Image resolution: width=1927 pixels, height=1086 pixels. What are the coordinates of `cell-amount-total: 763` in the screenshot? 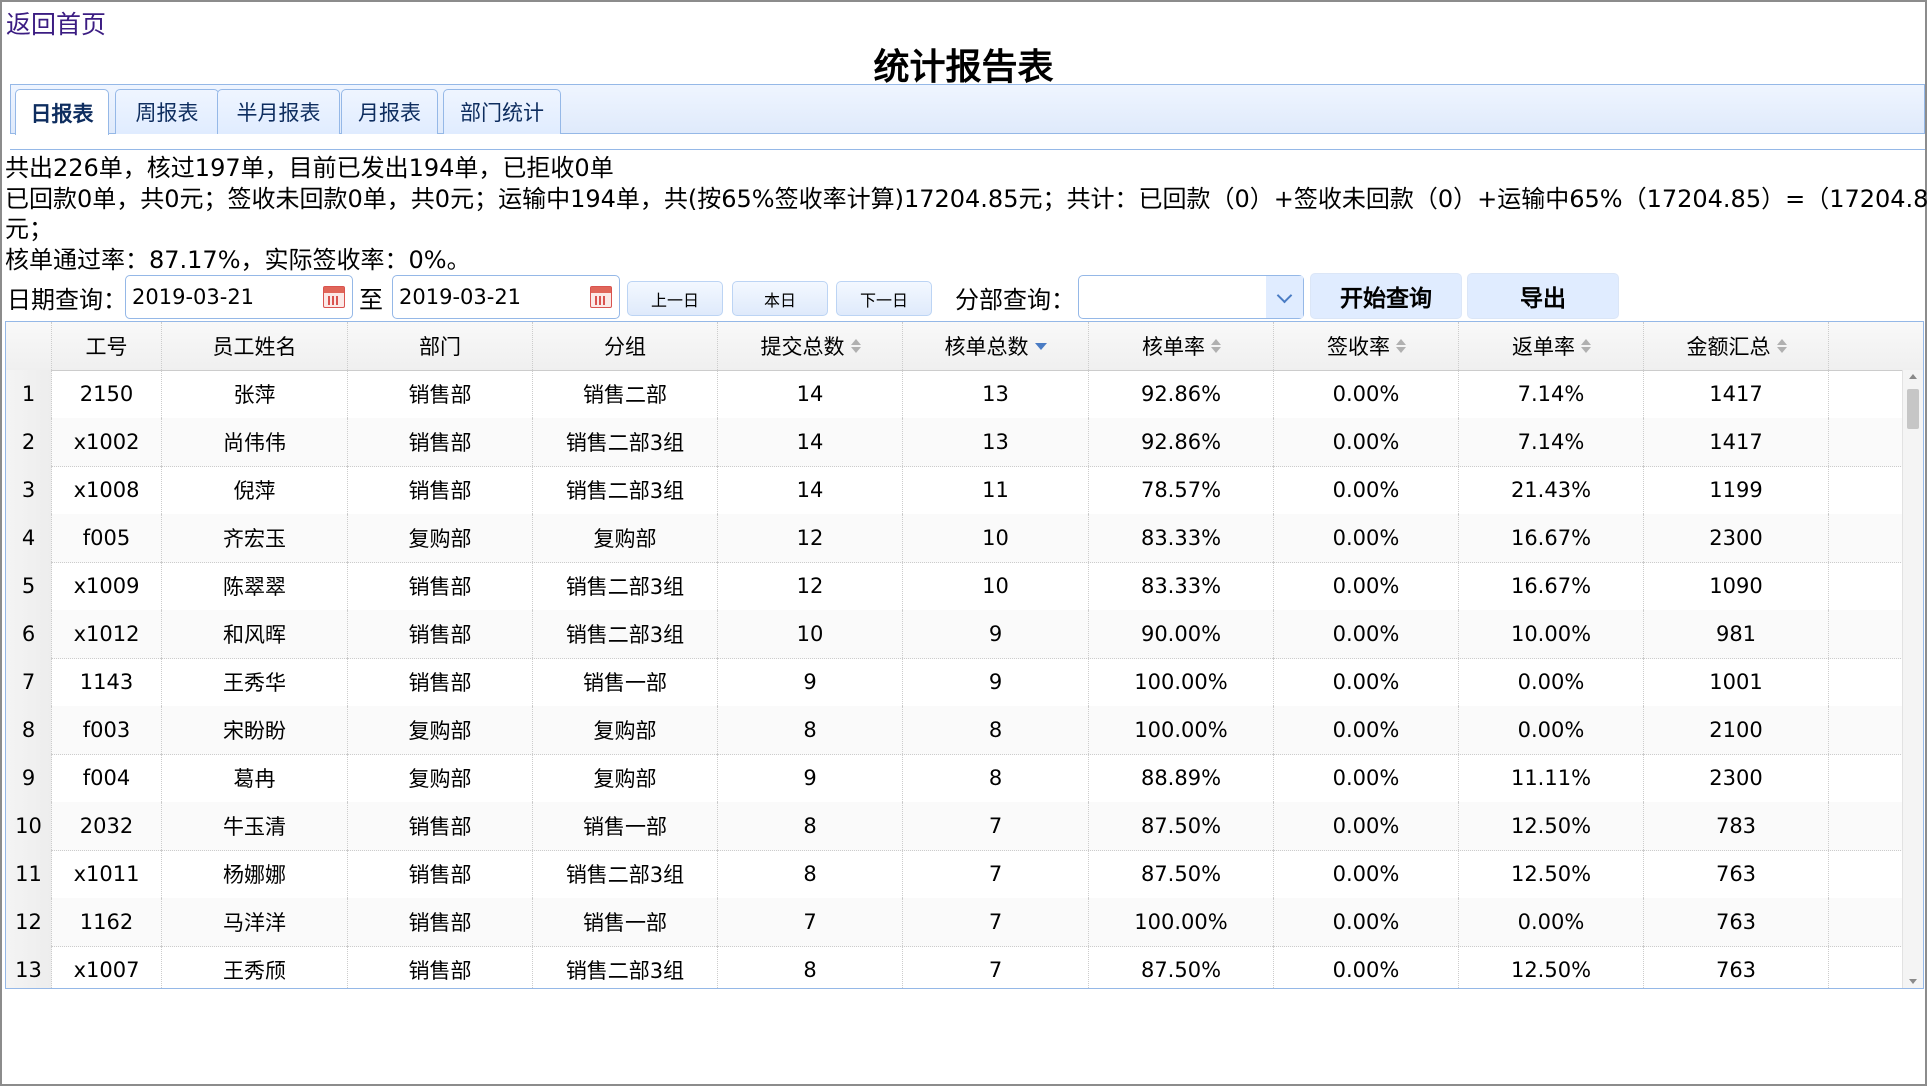 It's located at (1736, 874).